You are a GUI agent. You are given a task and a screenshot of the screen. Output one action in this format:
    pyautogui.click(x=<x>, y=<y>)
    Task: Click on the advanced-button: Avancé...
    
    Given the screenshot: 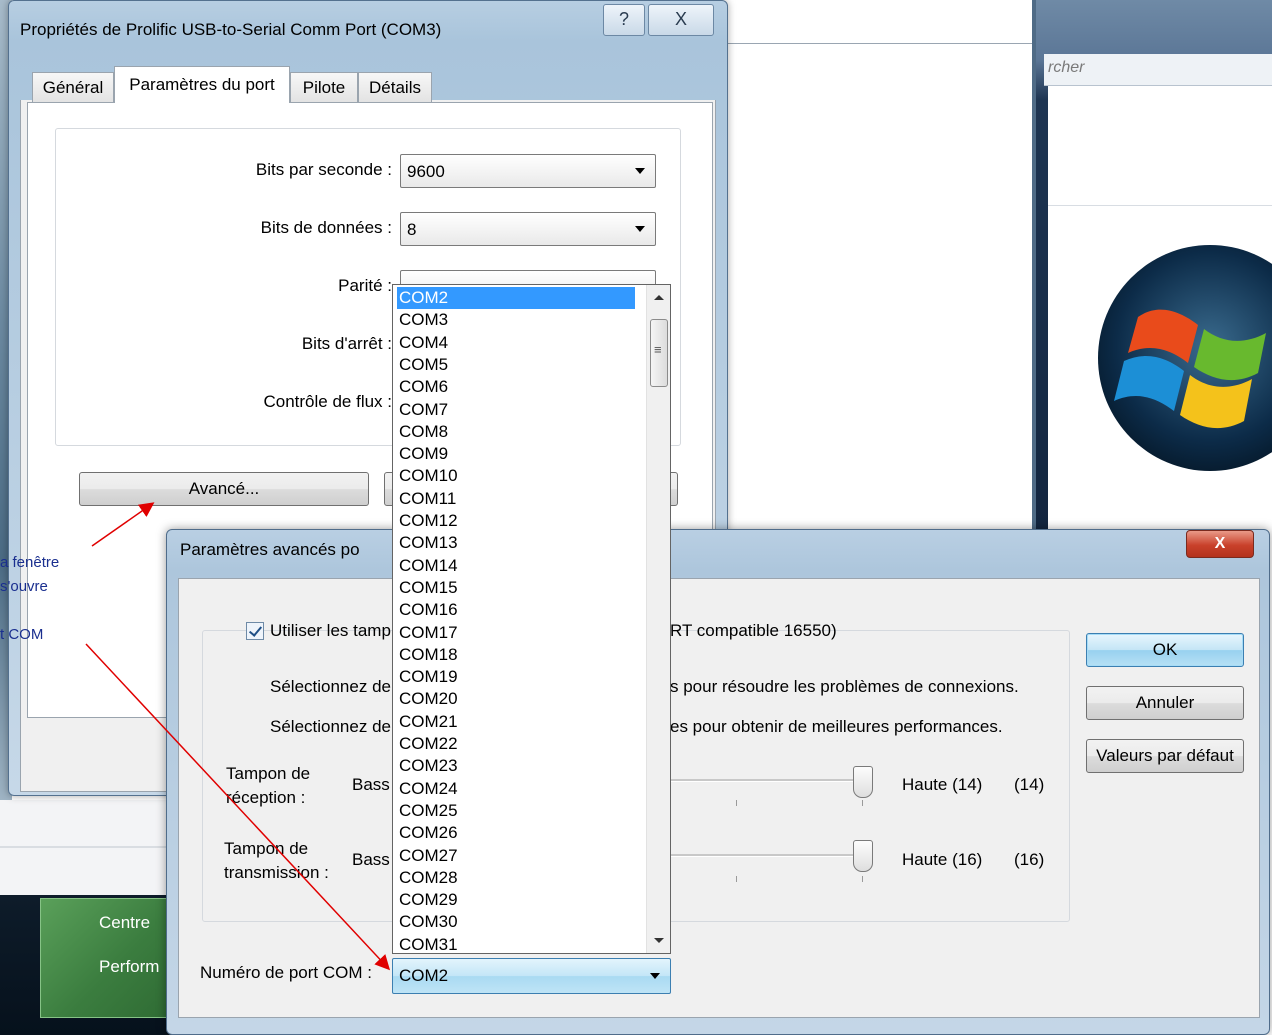 What is the action you would take?
    pyautogui.click(x=224, y=489)
    